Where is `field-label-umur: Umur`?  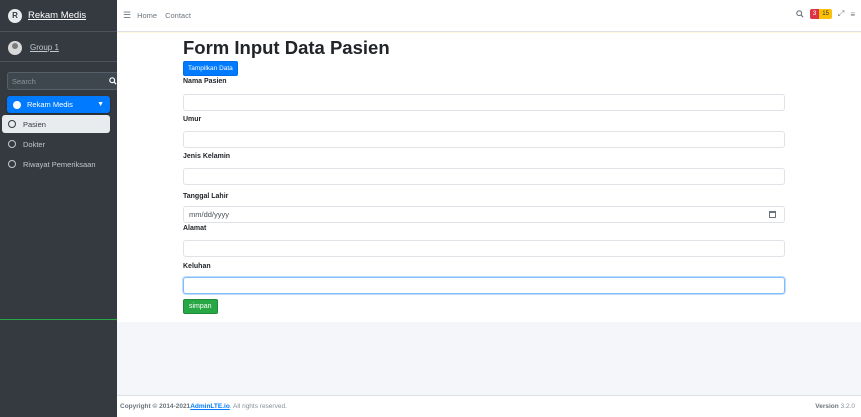
field-label-umur: Umur is located at coordinates (192, 119).